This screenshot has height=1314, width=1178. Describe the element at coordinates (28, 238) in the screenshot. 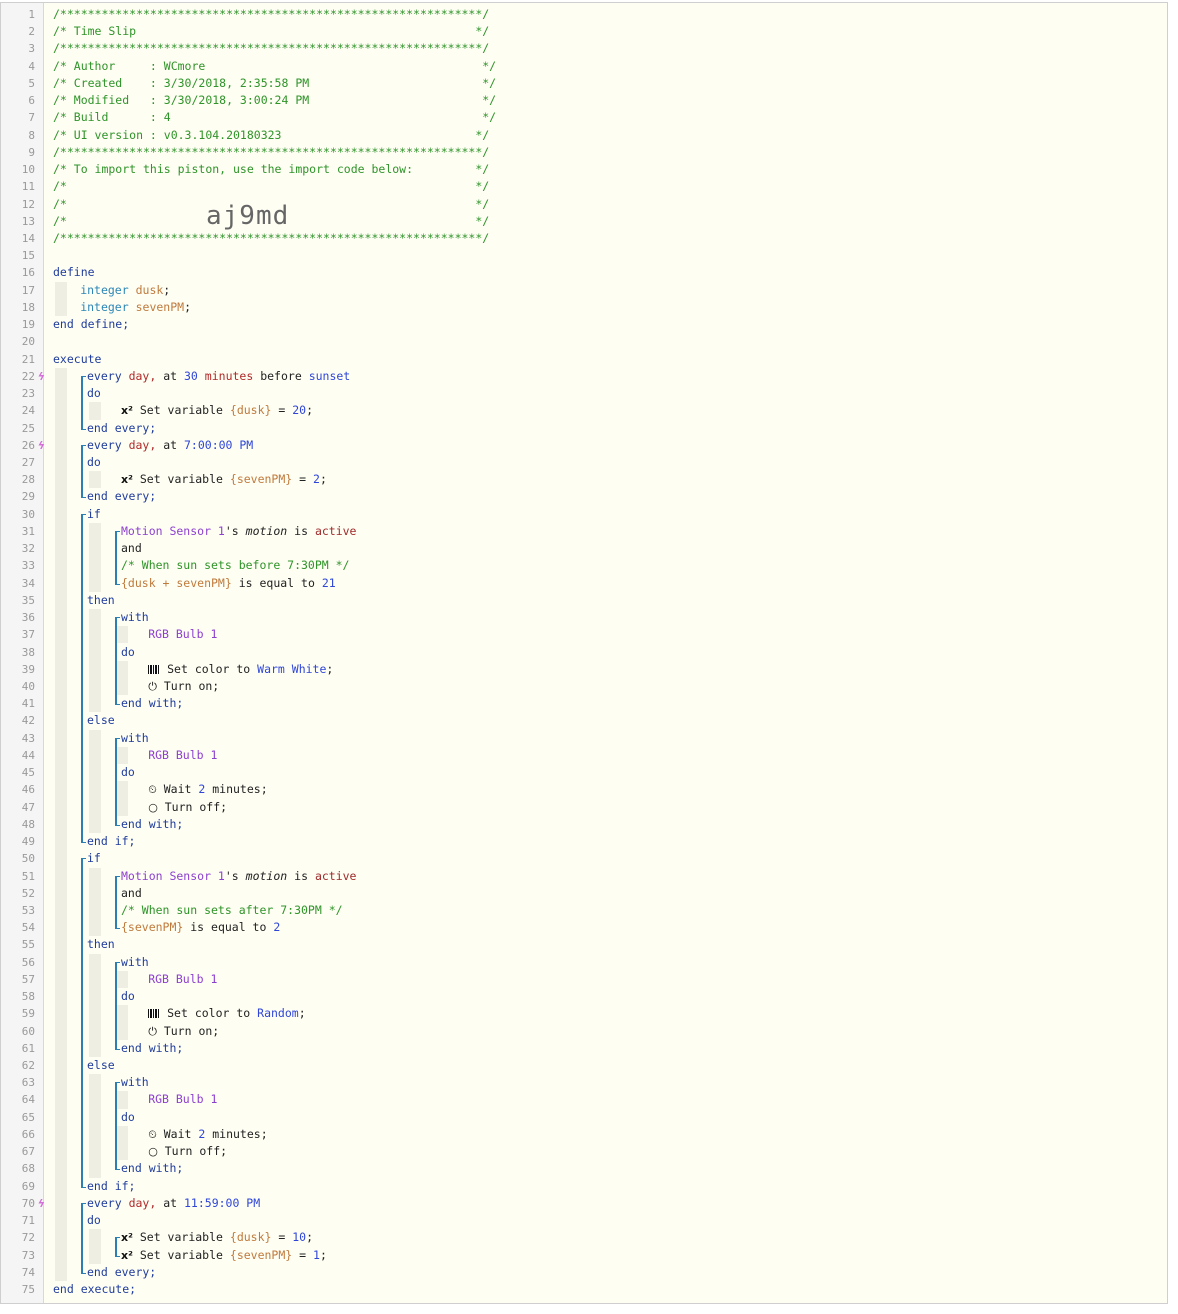

I see `line-number: 14` at that location.